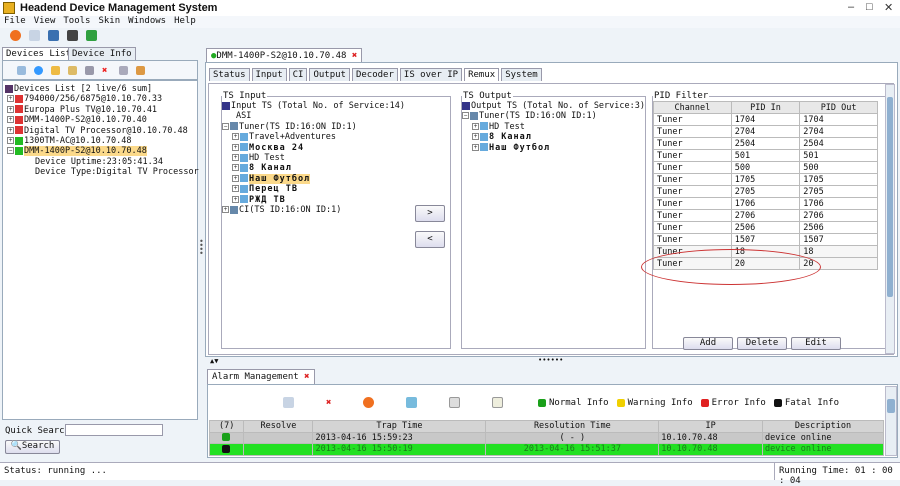 The image size is (900, 486). What do you see at coordinates (521, 74) in the screenshot?
I see `tab-system: System` at bounding box center [521, 74].